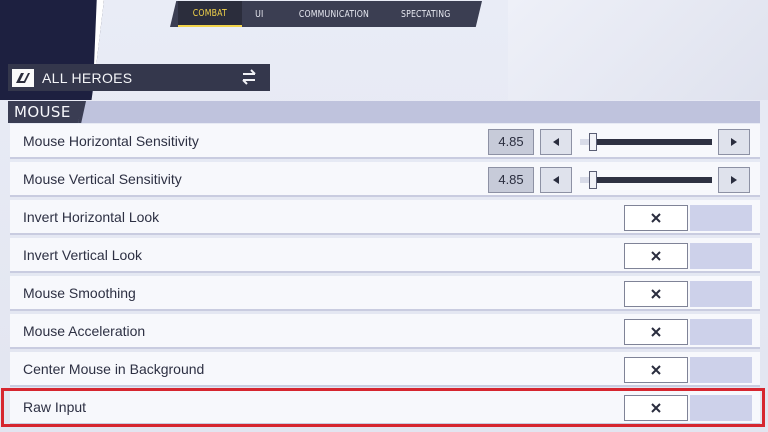  What do you see at coordinates (87, 77) in the screenshot?
I see `hero-selector-label: ALL HEROES` at bounding box center [87, 77].